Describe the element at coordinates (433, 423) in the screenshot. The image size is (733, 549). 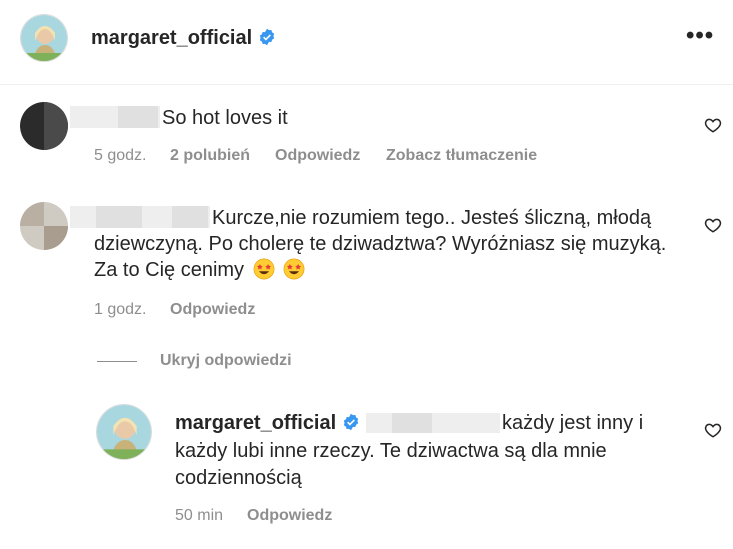
I see `blurred-mention` at that location.